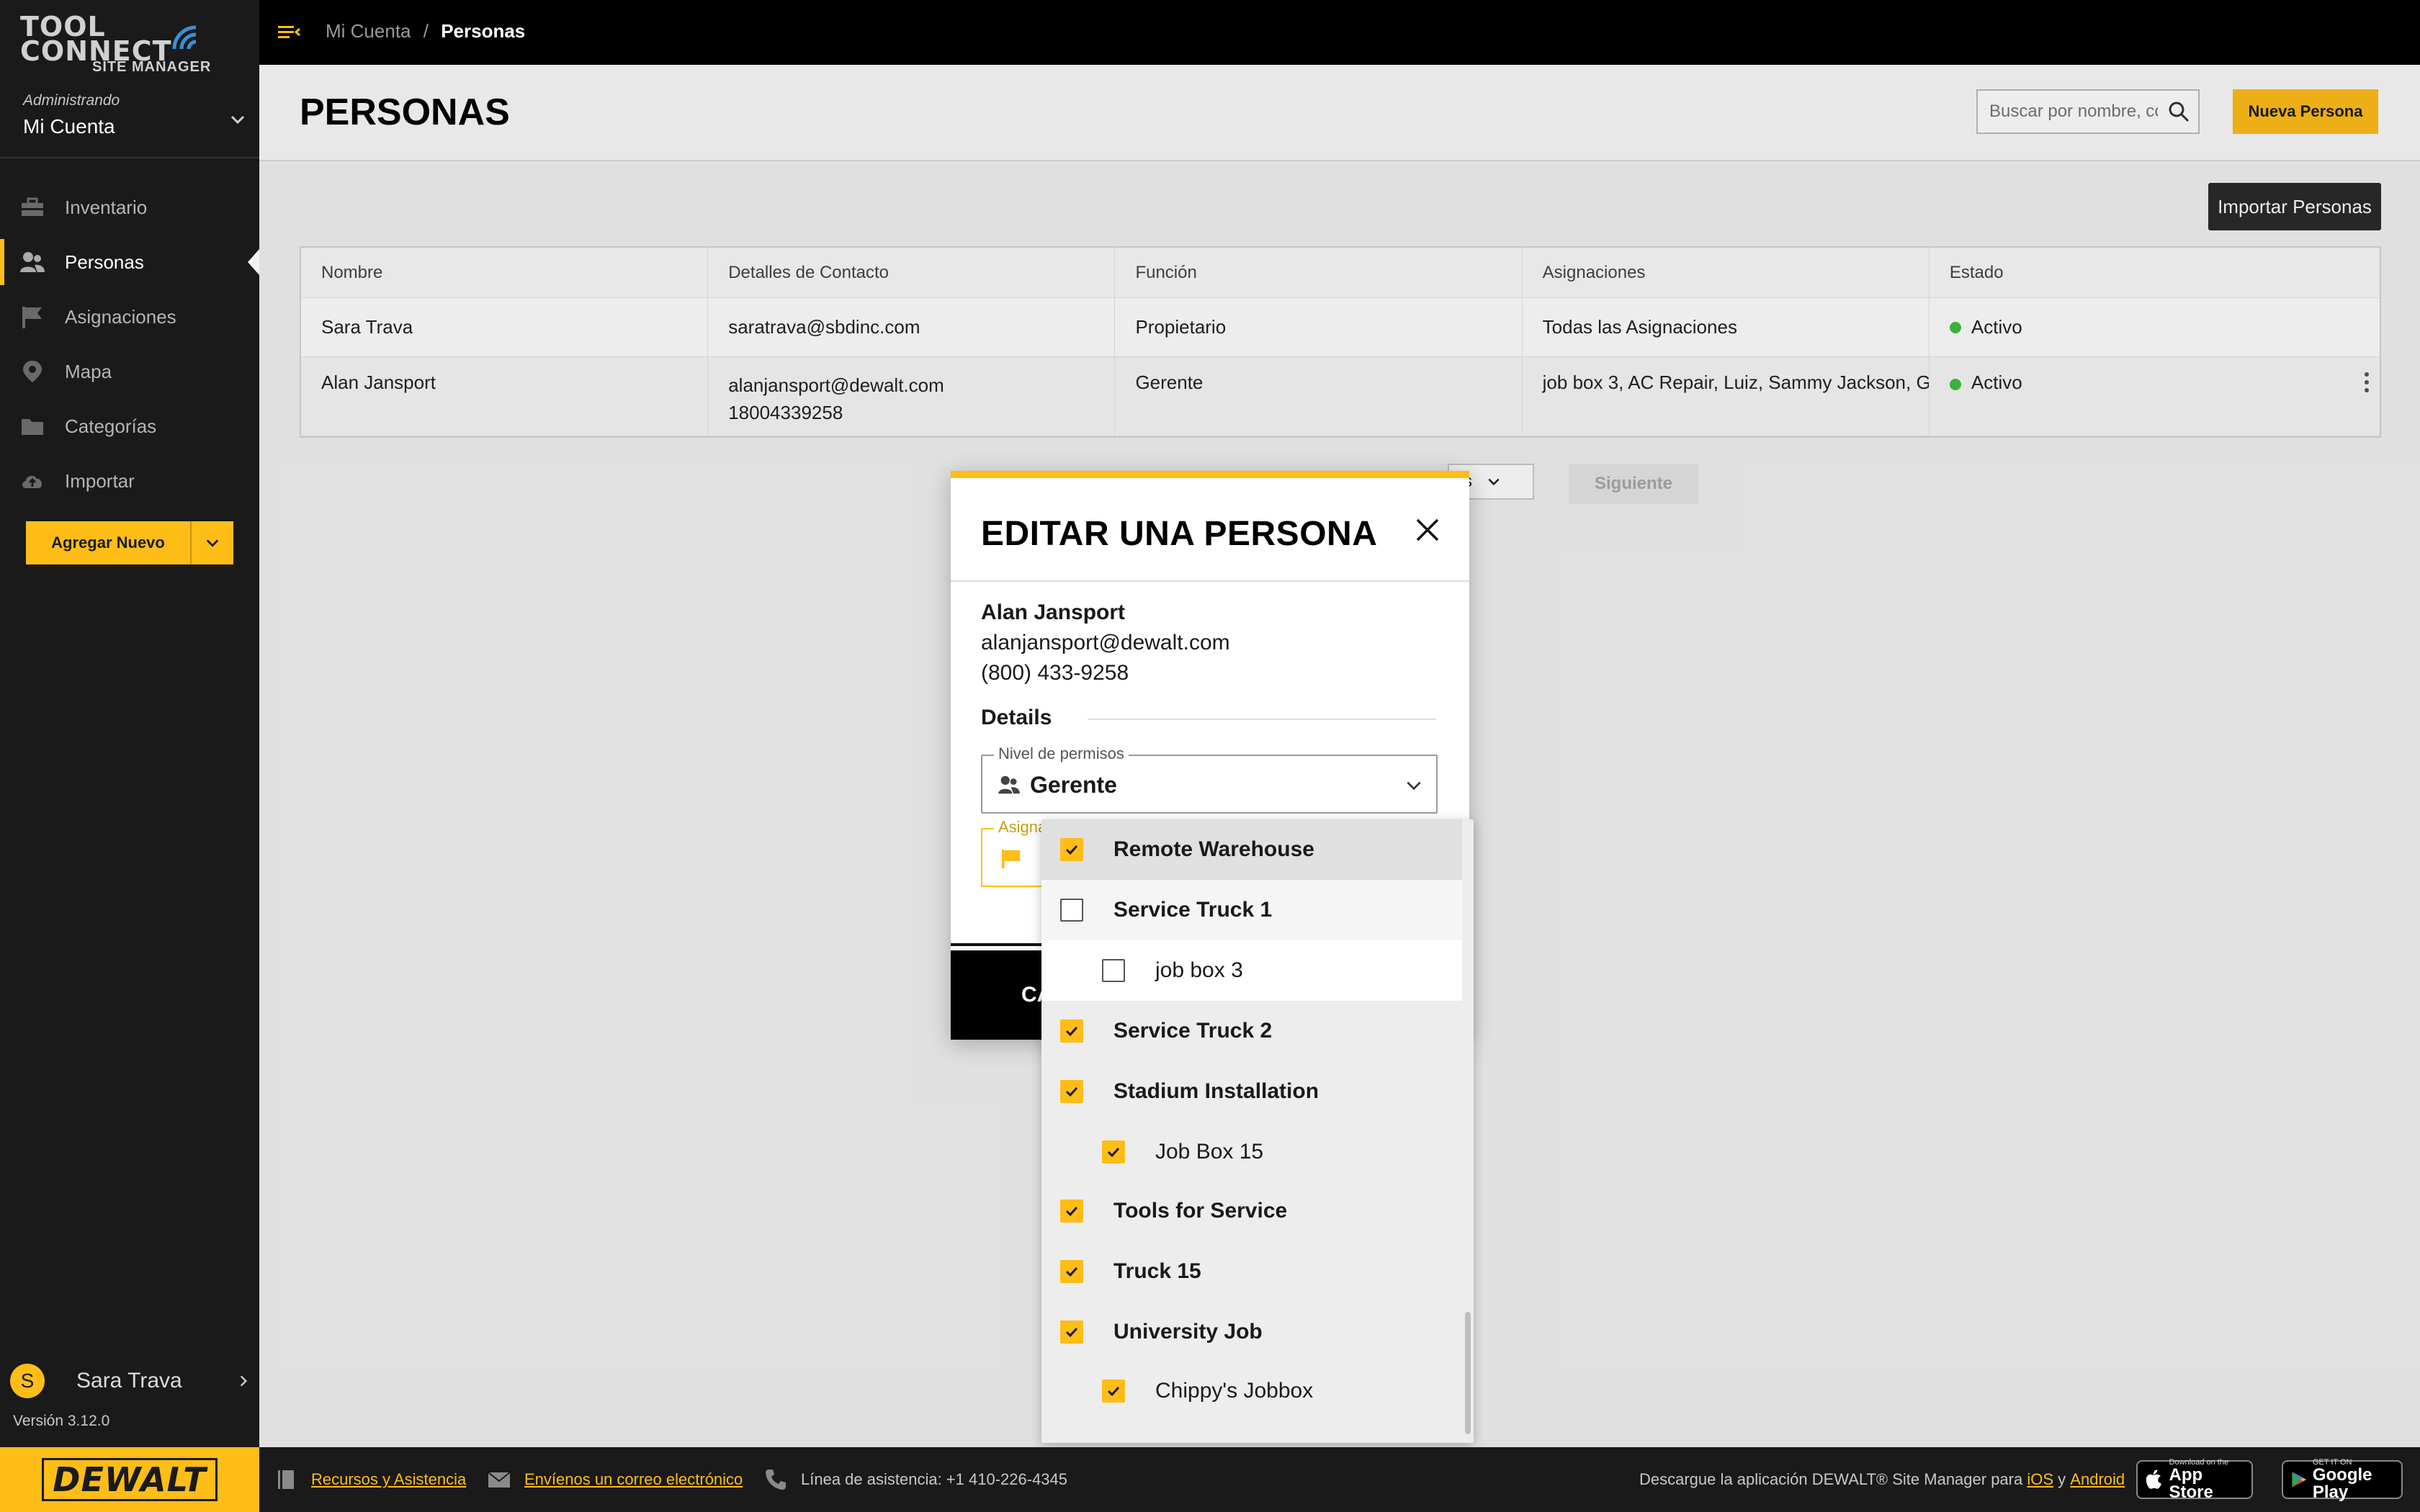  Describe the element at coordinates (633, 1479) in the screenshot. I see `email-link: Envíenos un correo electrónico` at that location.